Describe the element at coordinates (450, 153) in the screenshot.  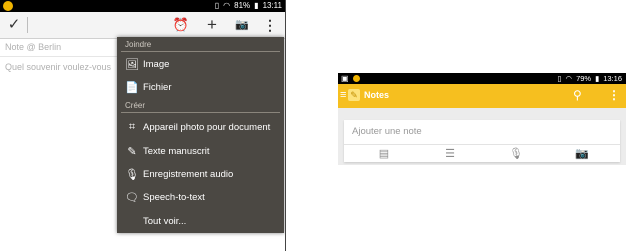
I see `list-icon: ☰` at that location.